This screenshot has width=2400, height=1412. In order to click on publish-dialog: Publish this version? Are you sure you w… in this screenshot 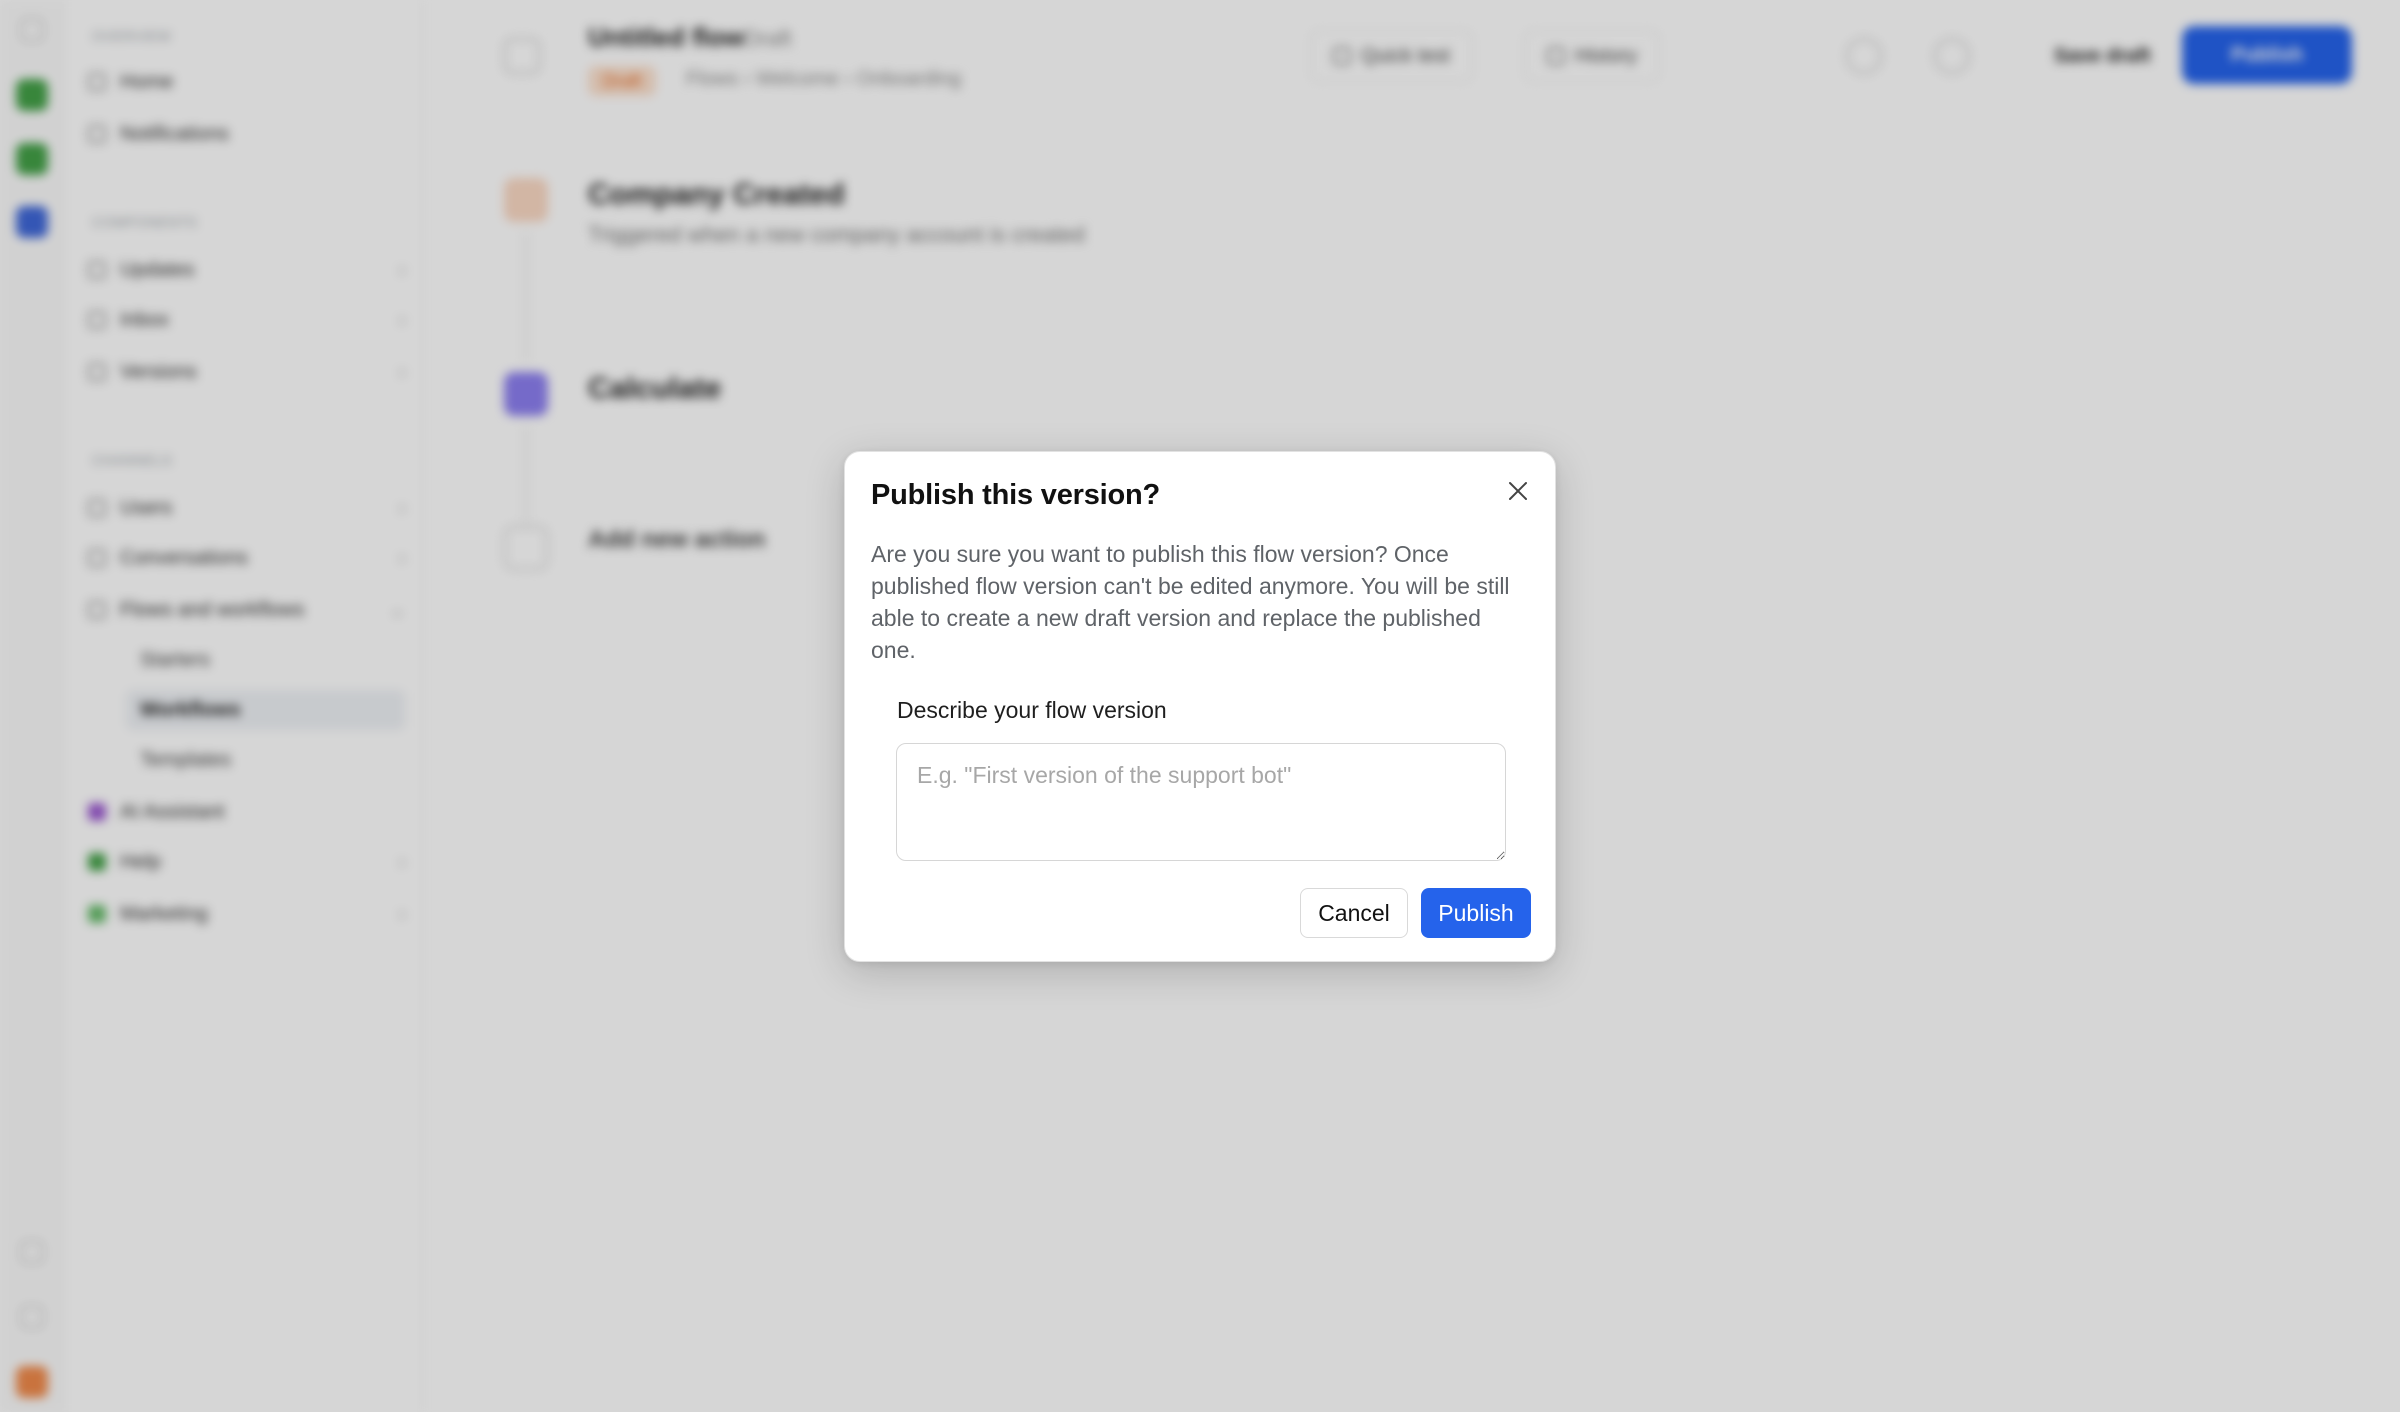, I will do `click(1200, 706)`.